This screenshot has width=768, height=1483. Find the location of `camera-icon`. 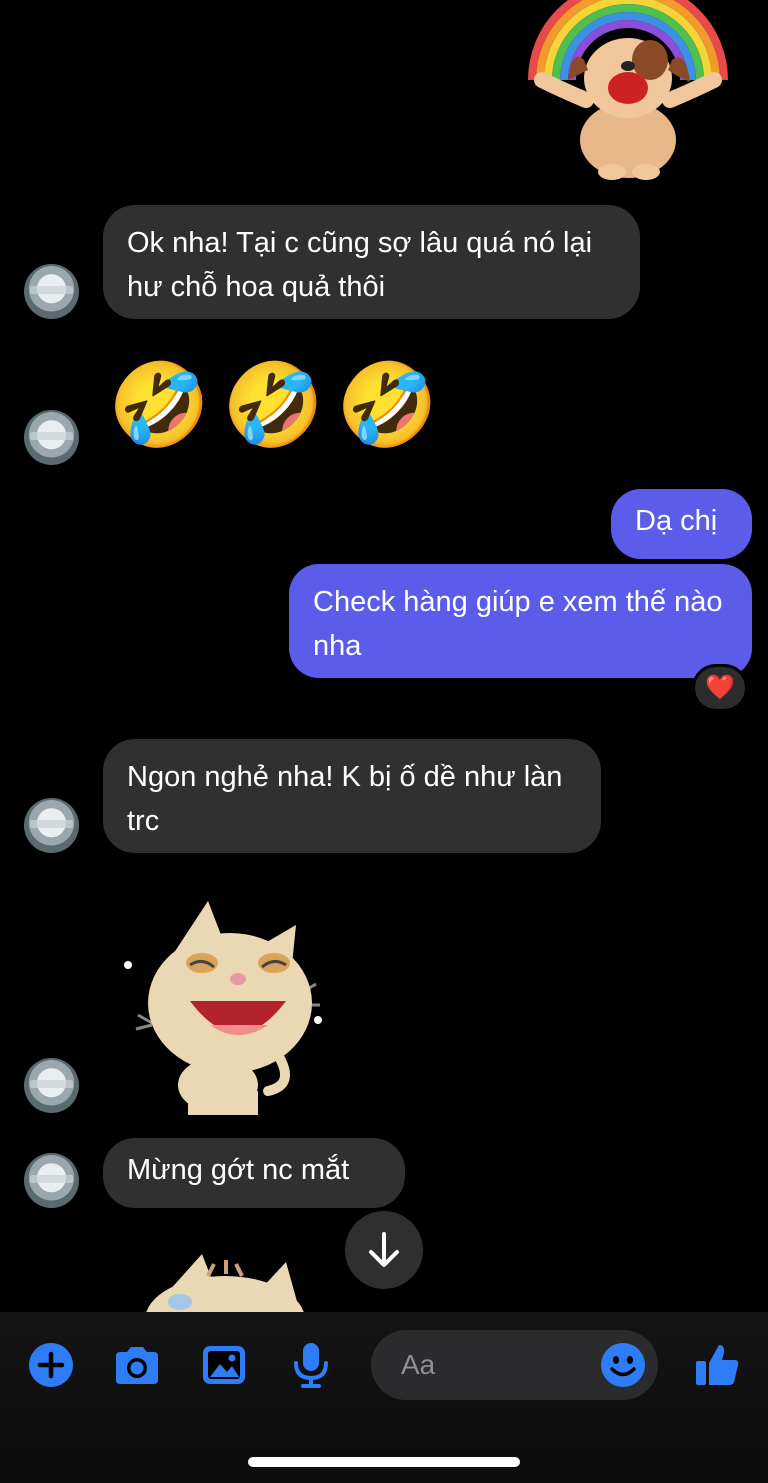

camera-icon is located at coordinates (137, 1365).